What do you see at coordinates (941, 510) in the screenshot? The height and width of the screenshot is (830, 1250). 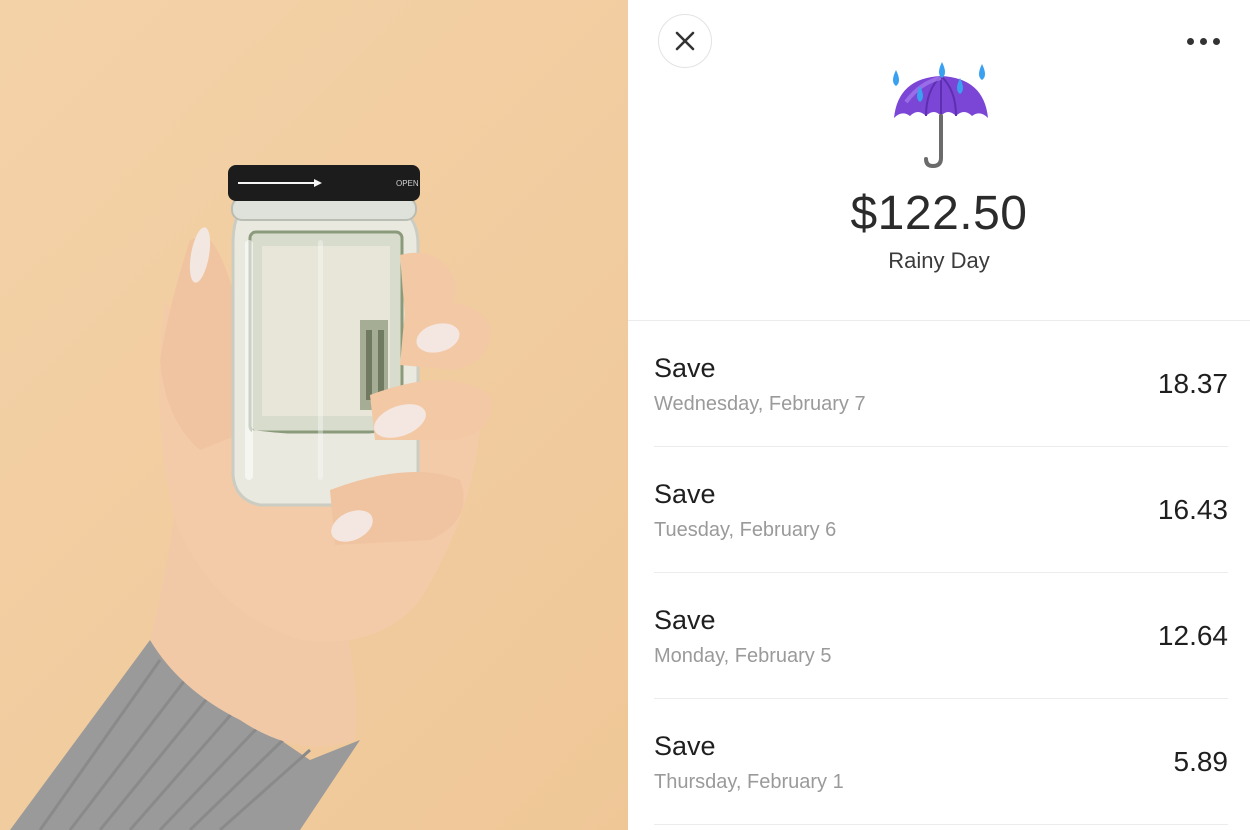 I see `transaction-row: Save Tuesday, February 6 16.43` at bounding box center [941, 510].